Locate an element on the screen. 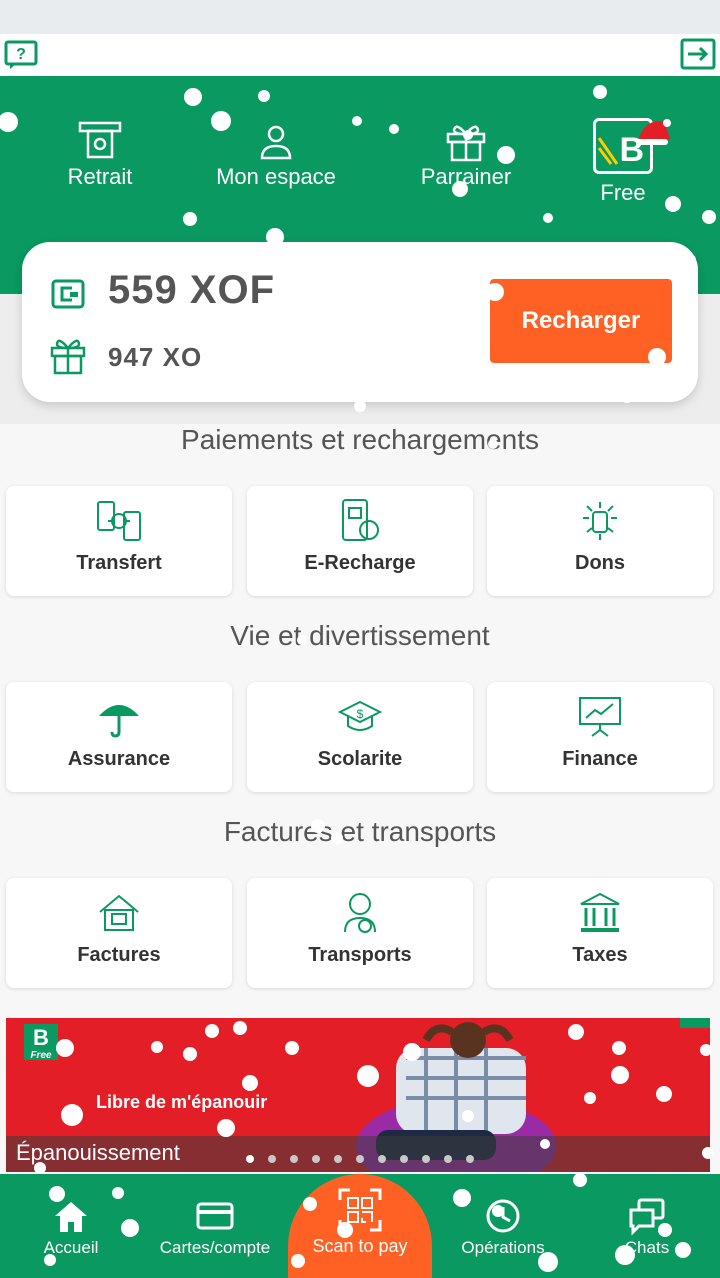 This screenshot has height=1278, width=720. tile-assurance: Assurance is located at coordinates (119, 737).